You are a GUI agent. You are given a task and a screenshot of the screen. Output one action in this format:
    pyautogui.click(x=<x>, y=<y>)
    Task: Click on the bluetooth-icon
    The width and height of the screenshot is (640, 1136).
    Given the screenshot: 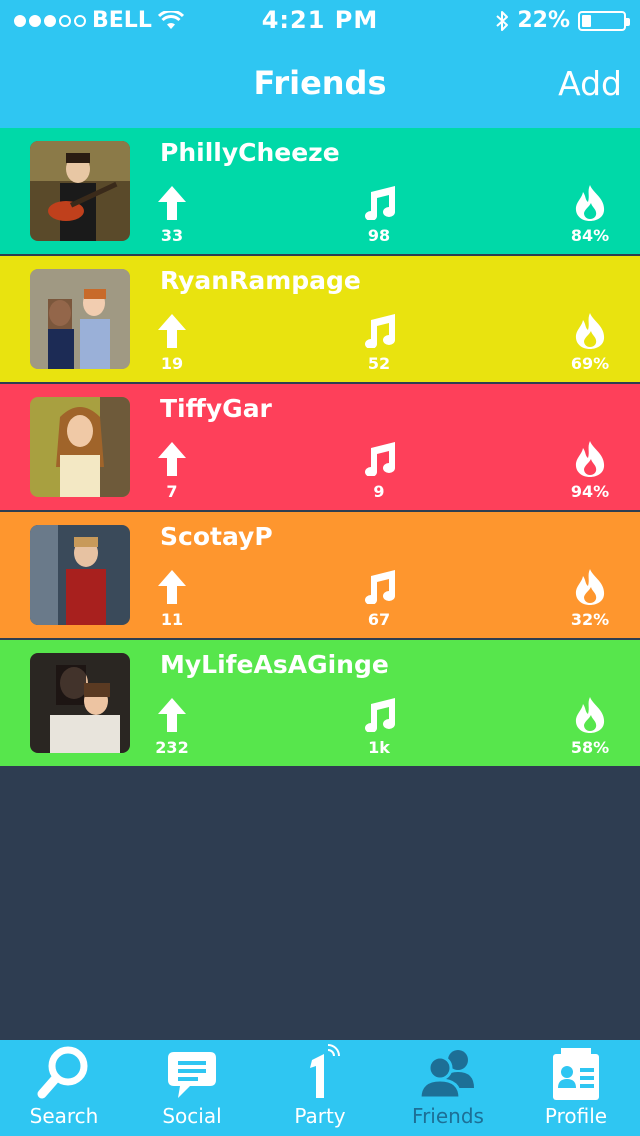 What is the action you would take?
    pyautogui.click(x=502, y=20)
    